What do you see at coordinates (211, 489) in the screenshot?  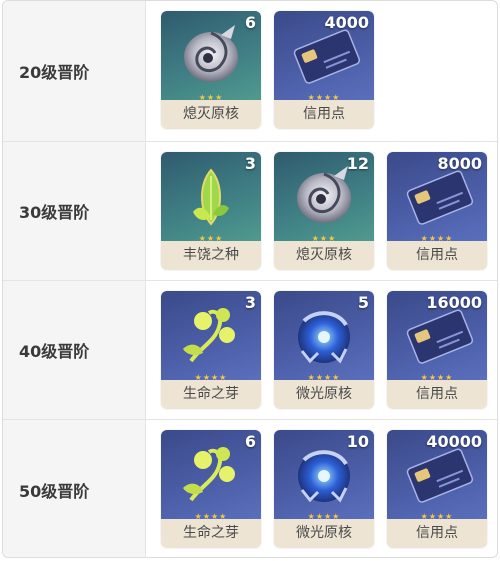 I see `material-card-life-sprout: 6 ★★★★ 生命之芽` at bounding box center [211, 489].